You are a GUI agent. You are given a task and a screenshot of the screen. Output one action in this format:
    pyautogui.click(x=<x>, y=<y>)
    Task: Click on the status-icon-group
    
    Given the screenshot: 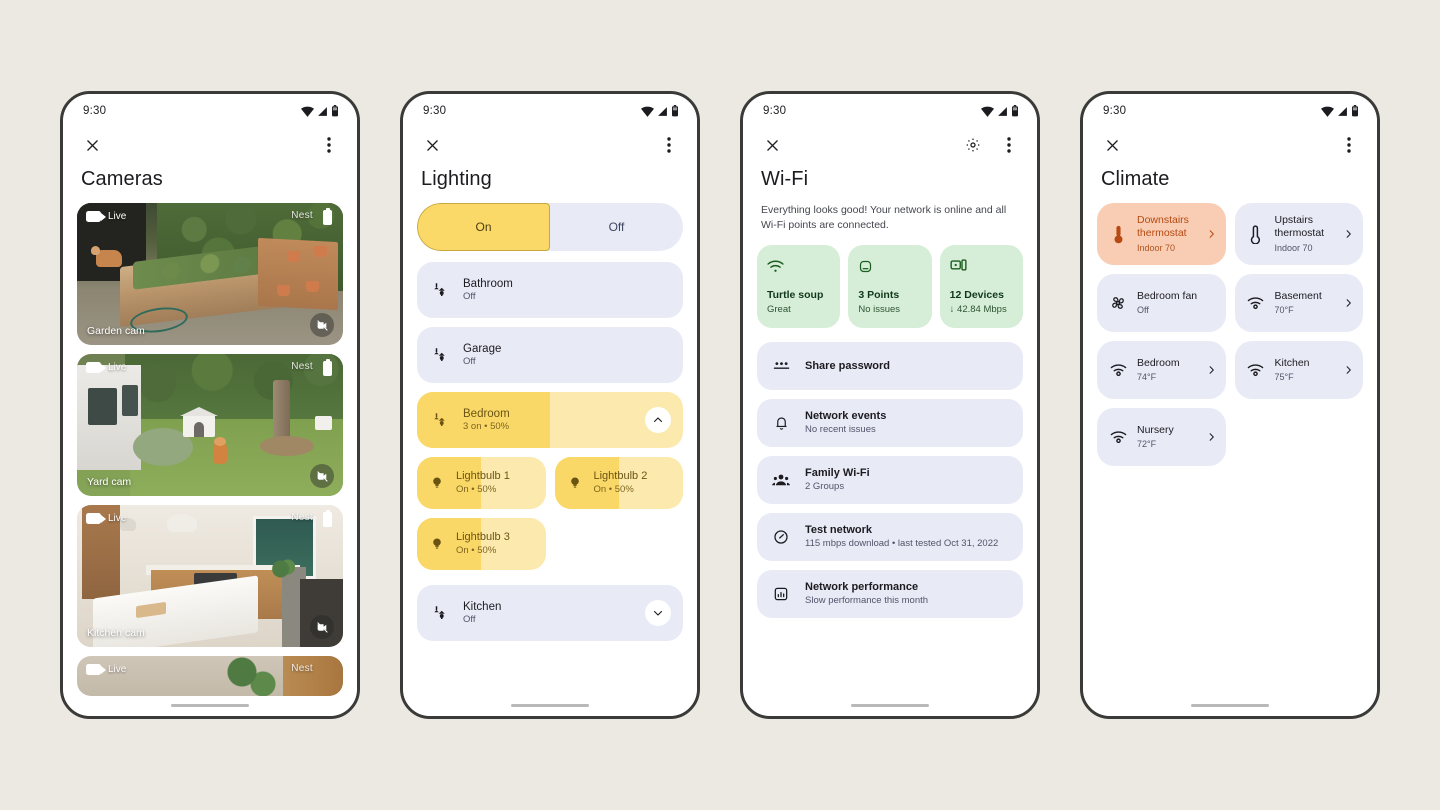 What is the action you would take?
    pyautogui.click(x=1000, y=111)
    